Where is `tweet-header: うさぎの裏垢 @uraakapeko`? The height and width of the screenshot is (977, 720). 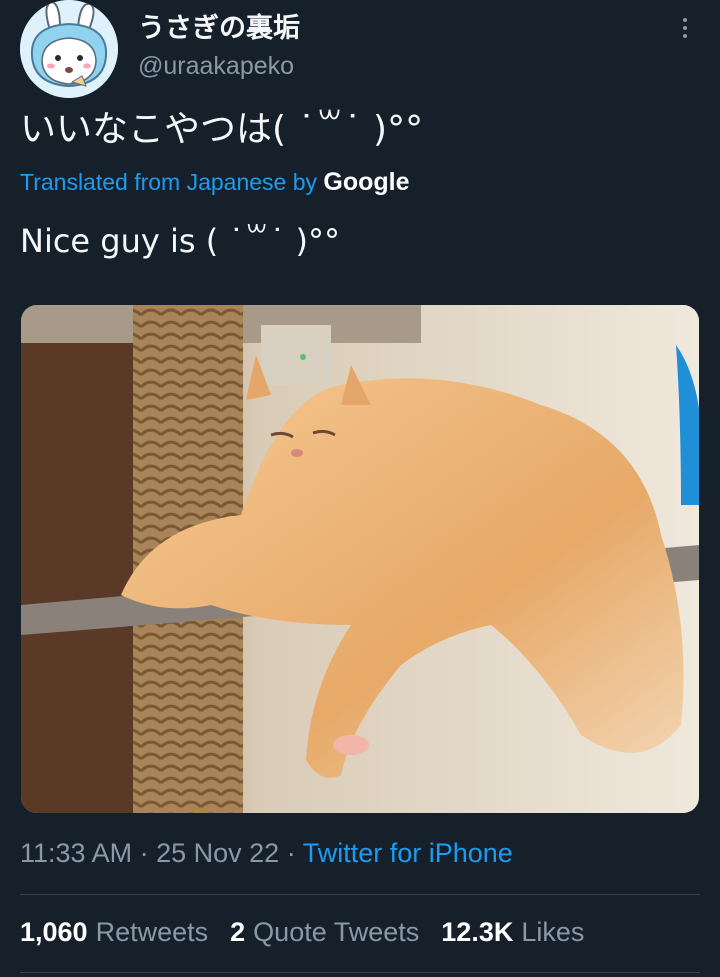
tweet-header: うさぎの裏垢 @uraakapeko is located at coordinates (360, 49).